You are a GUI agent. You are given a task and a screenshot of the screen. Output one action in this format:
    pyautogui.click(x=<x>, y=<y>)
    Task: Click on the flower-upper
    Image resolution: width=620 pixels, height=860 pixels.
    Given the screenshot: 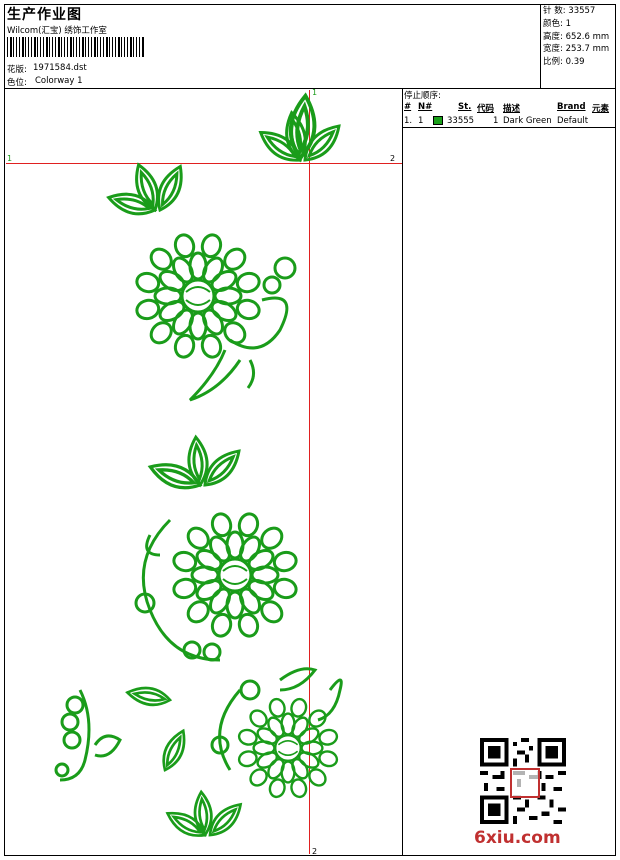 What is the action you would take?
    pyautogui.click(x=215, y=316)
    